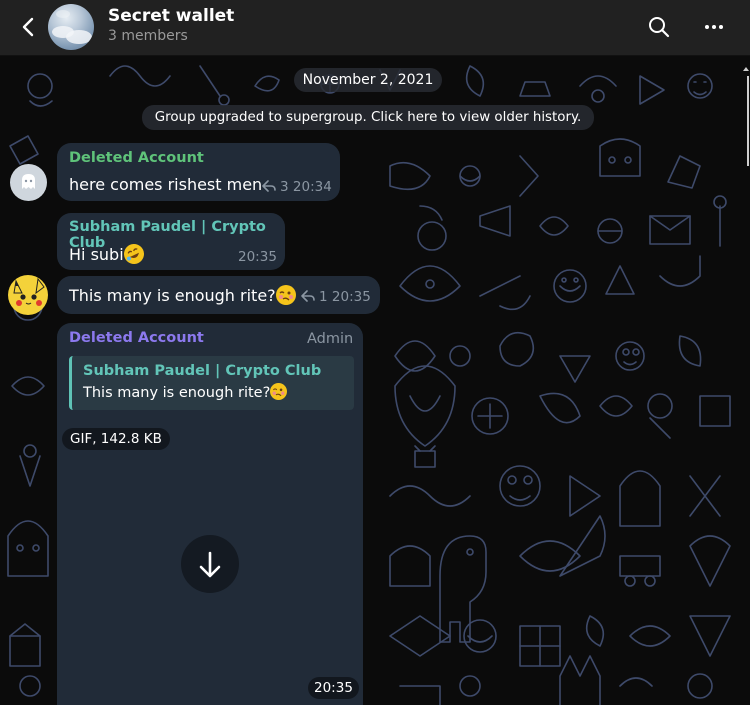 This screenshot has width=750, height=705. What do you see at coordinates (202, 371) in the screenshot?
I see `quoted-sender: Subham Paudel | Crypto Club` at bounding box center [202, 371].